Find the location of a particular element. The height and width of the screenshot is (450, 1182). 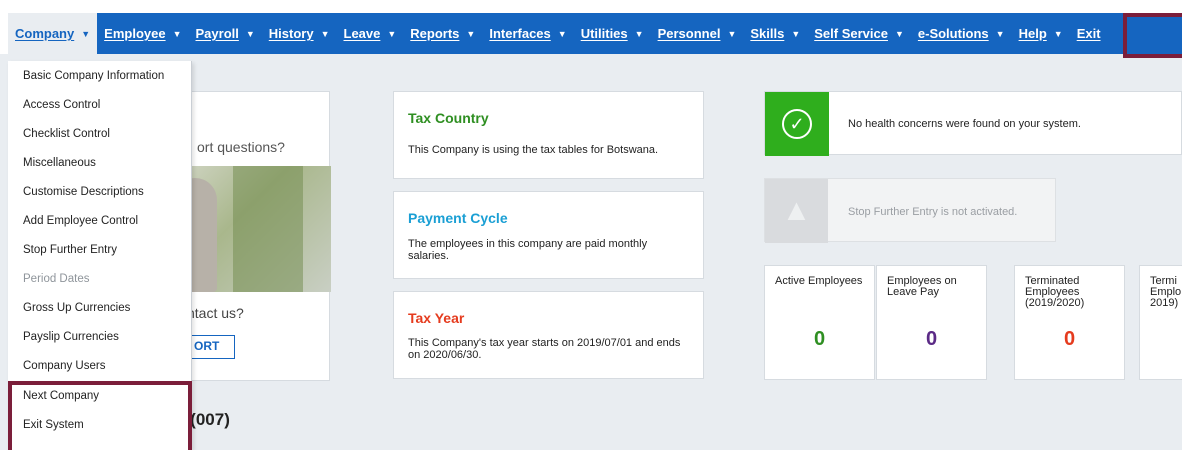

support-question: ort questions? is located at coordinates (241, 147).